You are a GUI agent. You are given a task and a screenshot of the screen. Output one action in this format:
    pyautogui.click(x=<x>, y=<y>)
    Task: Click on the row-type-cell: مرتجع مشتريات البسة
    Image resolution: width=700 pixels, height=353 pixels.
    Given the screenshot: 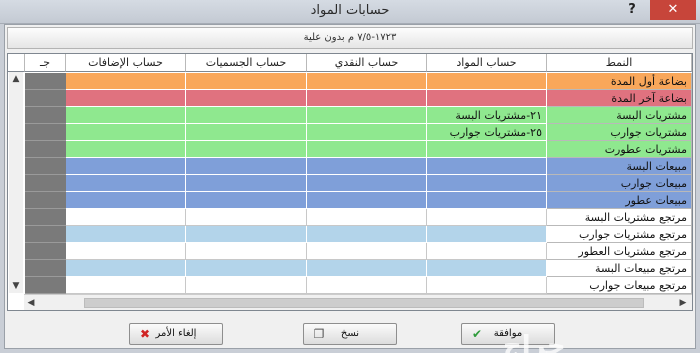 What is the action you would take?
    pyautogui.click(x=619, y=217)
    